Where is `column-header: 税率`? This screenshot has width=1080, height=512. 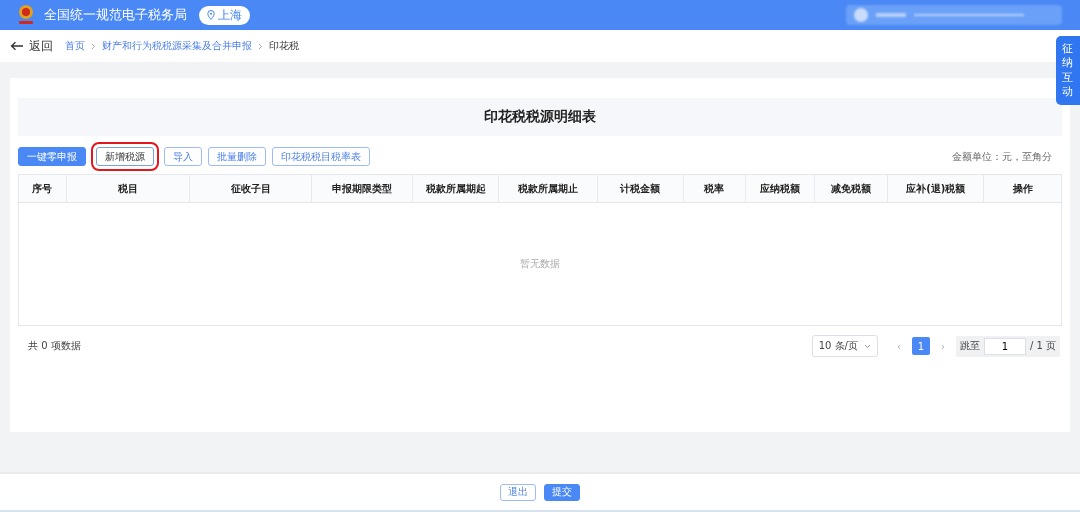 column-header: 税率 is located at coordinates (713, 188).